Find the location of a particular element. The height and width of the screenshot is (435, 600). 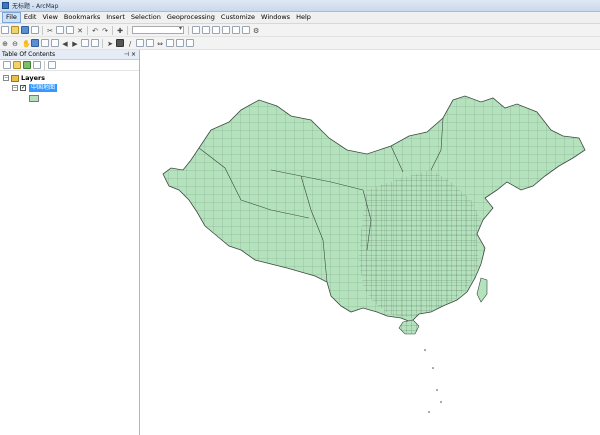

arctoolbox-icon is located at coordinates (236, 30).